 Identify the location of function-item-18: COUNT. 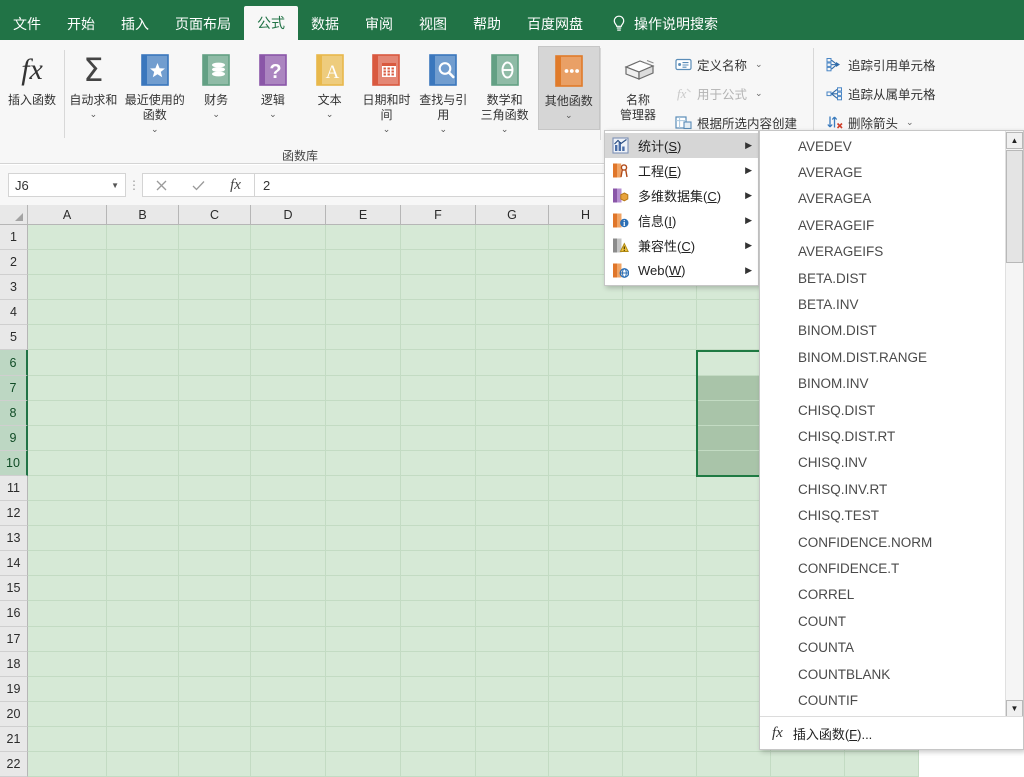
(891, 621).